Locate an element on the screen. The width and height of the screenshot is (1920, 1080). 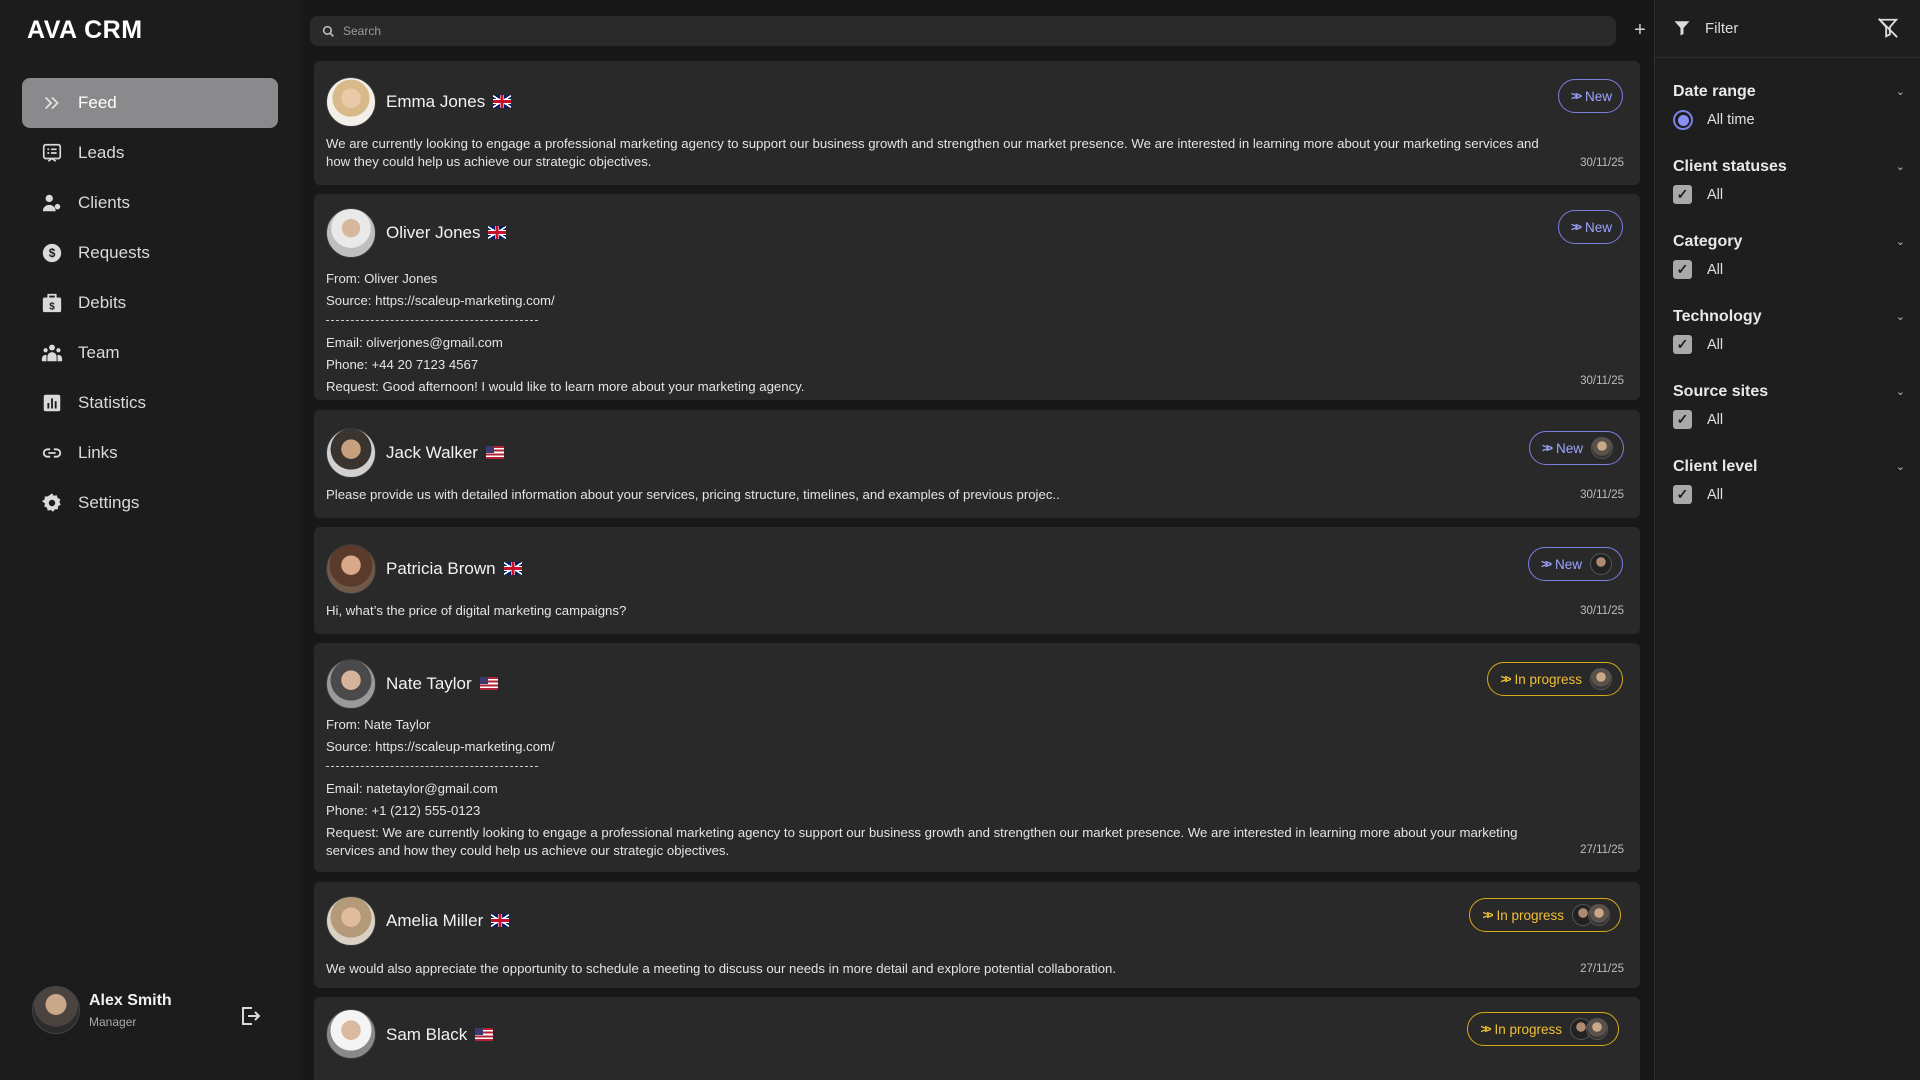
card-source: Source: https://scaleup-marketing.com/ is located at coordinates (440, 746).